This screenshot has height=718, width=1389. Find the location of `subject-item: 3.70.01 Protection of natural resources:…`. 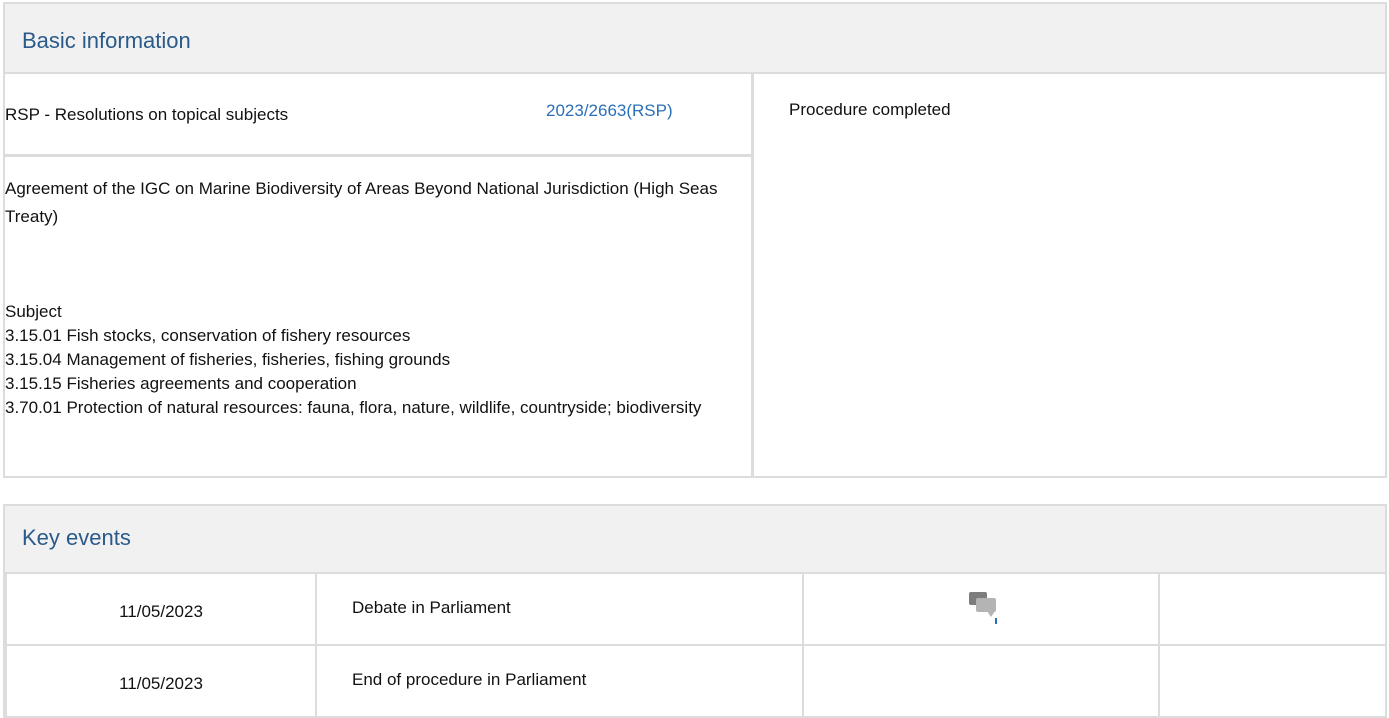

subject-item: 3.70.01 Protection of natural resources:… is located at coordinates (353, 407).